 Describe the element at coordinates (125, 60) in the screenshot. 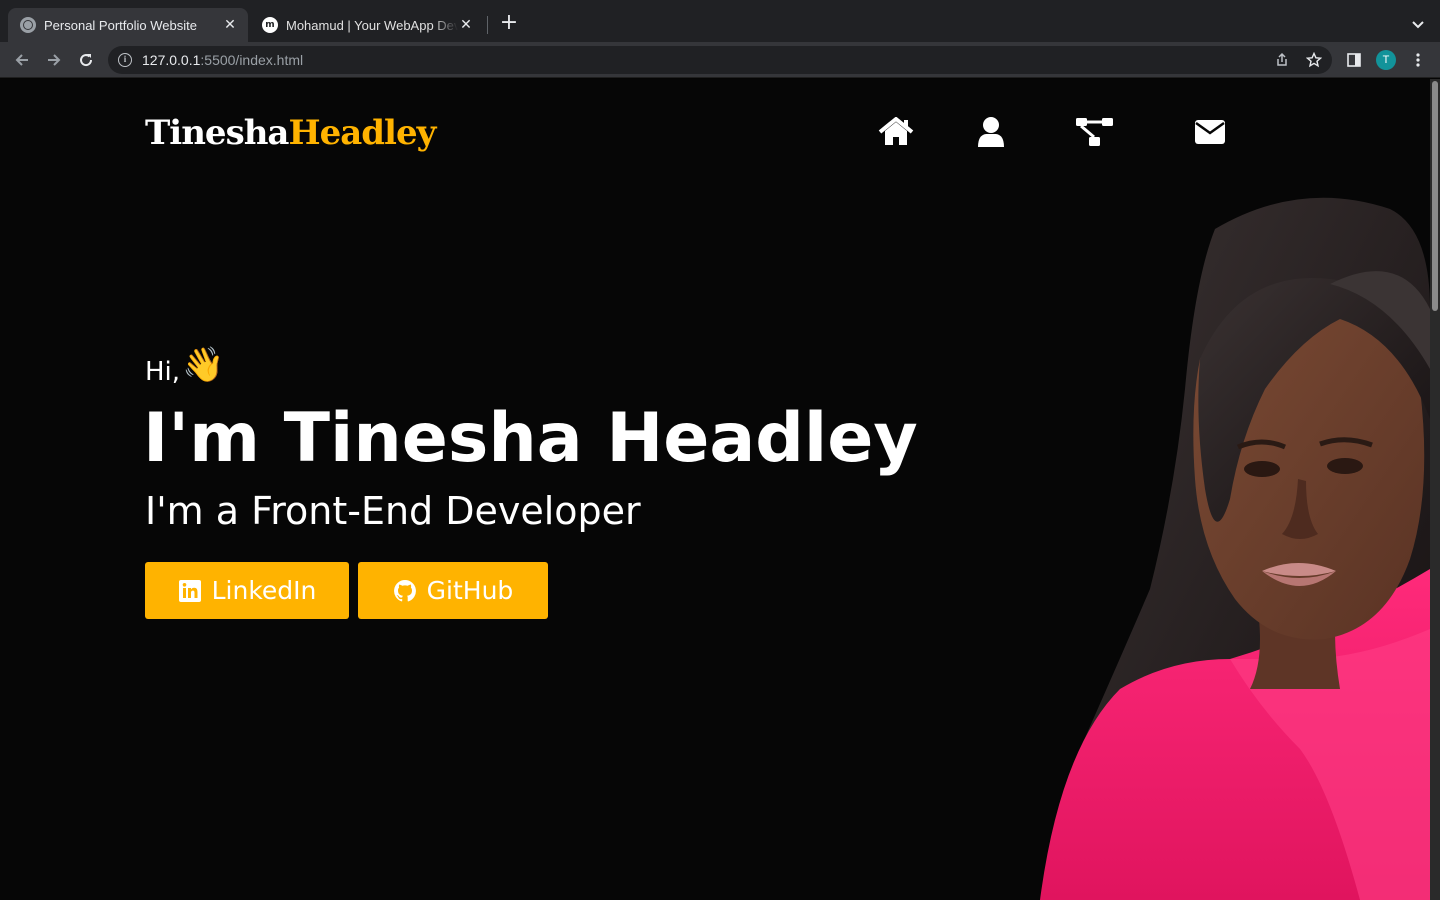

I see `site-info-icon: i` at that location.